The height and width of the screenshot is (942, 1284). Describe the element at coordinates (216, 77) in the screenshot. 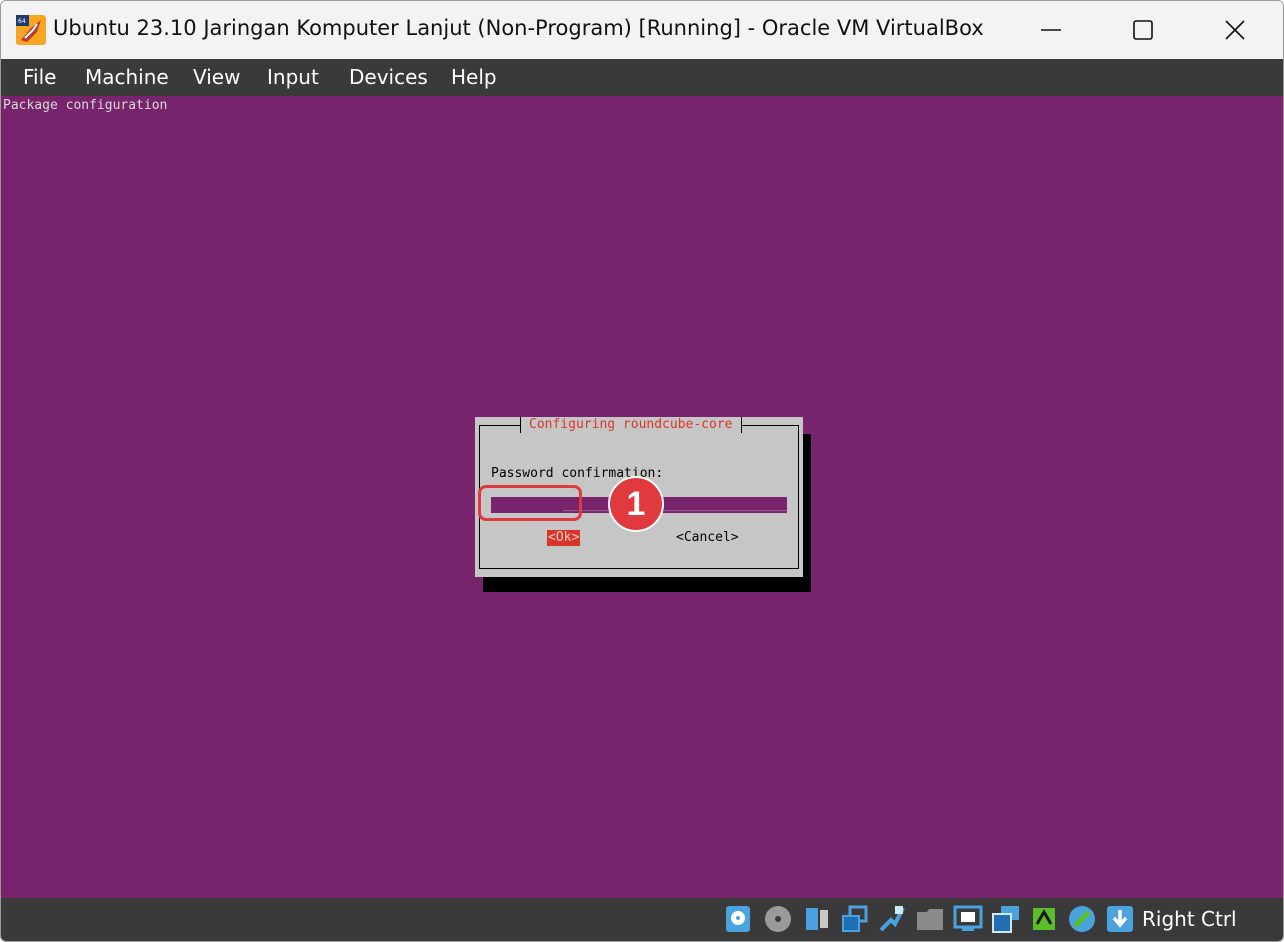

I see `menu-view: View` at that location.